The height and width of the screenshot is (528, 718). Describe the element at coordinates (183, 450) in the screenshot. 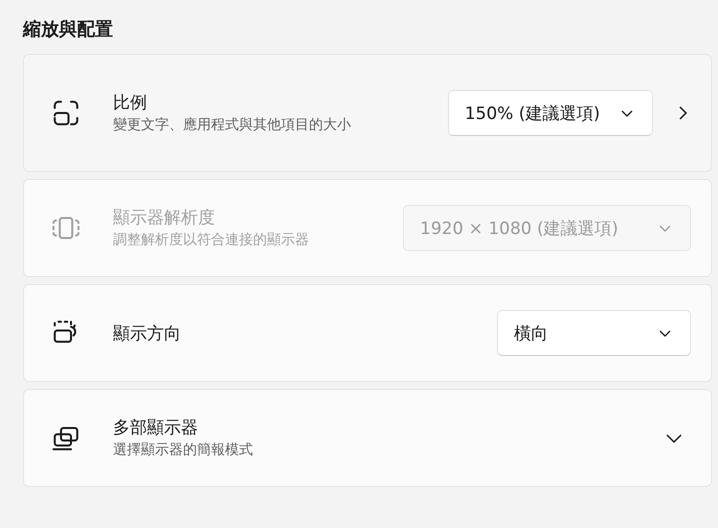

I see `setting-description: 選擇顯示器的簡報模式` at that location.